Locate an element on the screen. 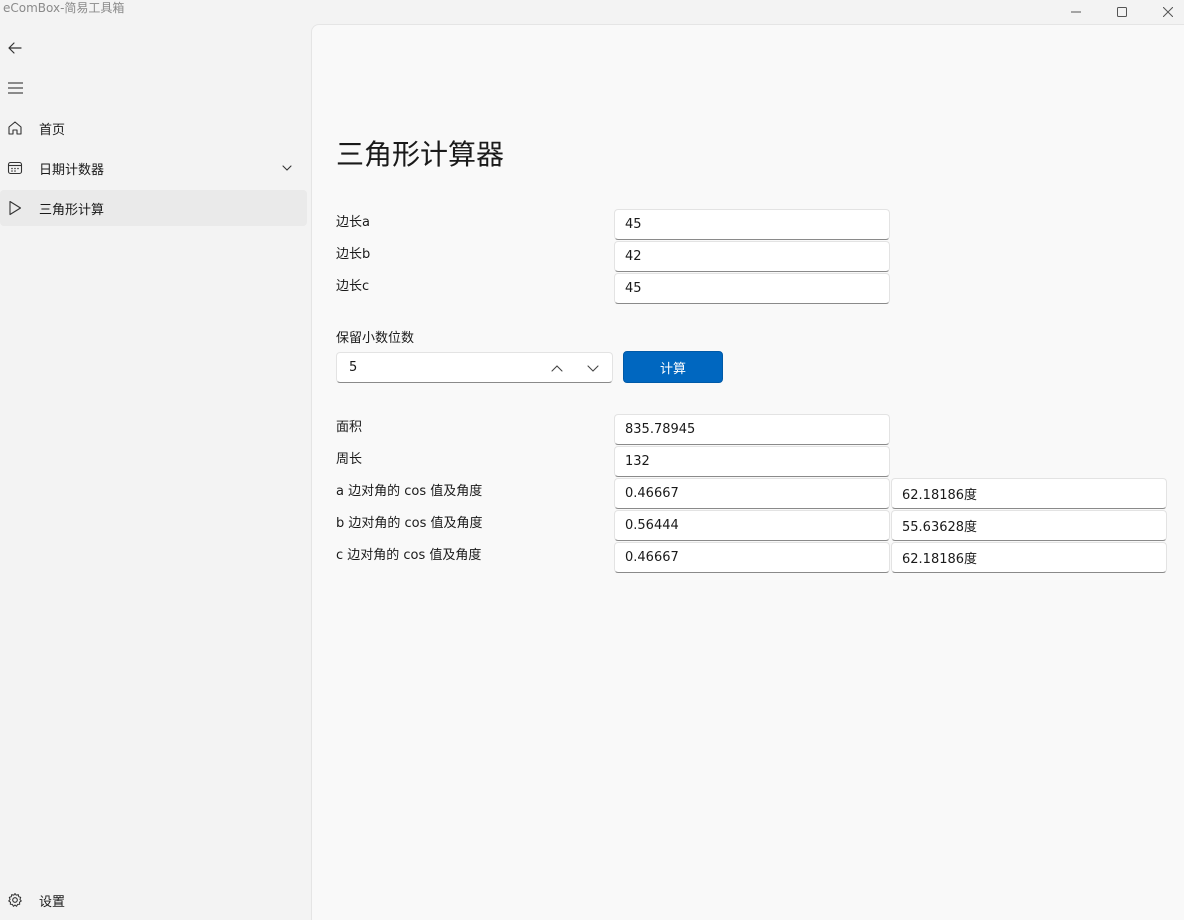 This screenshot has width=1184, height=920. close-icon is located at coordinates (1168, 12).